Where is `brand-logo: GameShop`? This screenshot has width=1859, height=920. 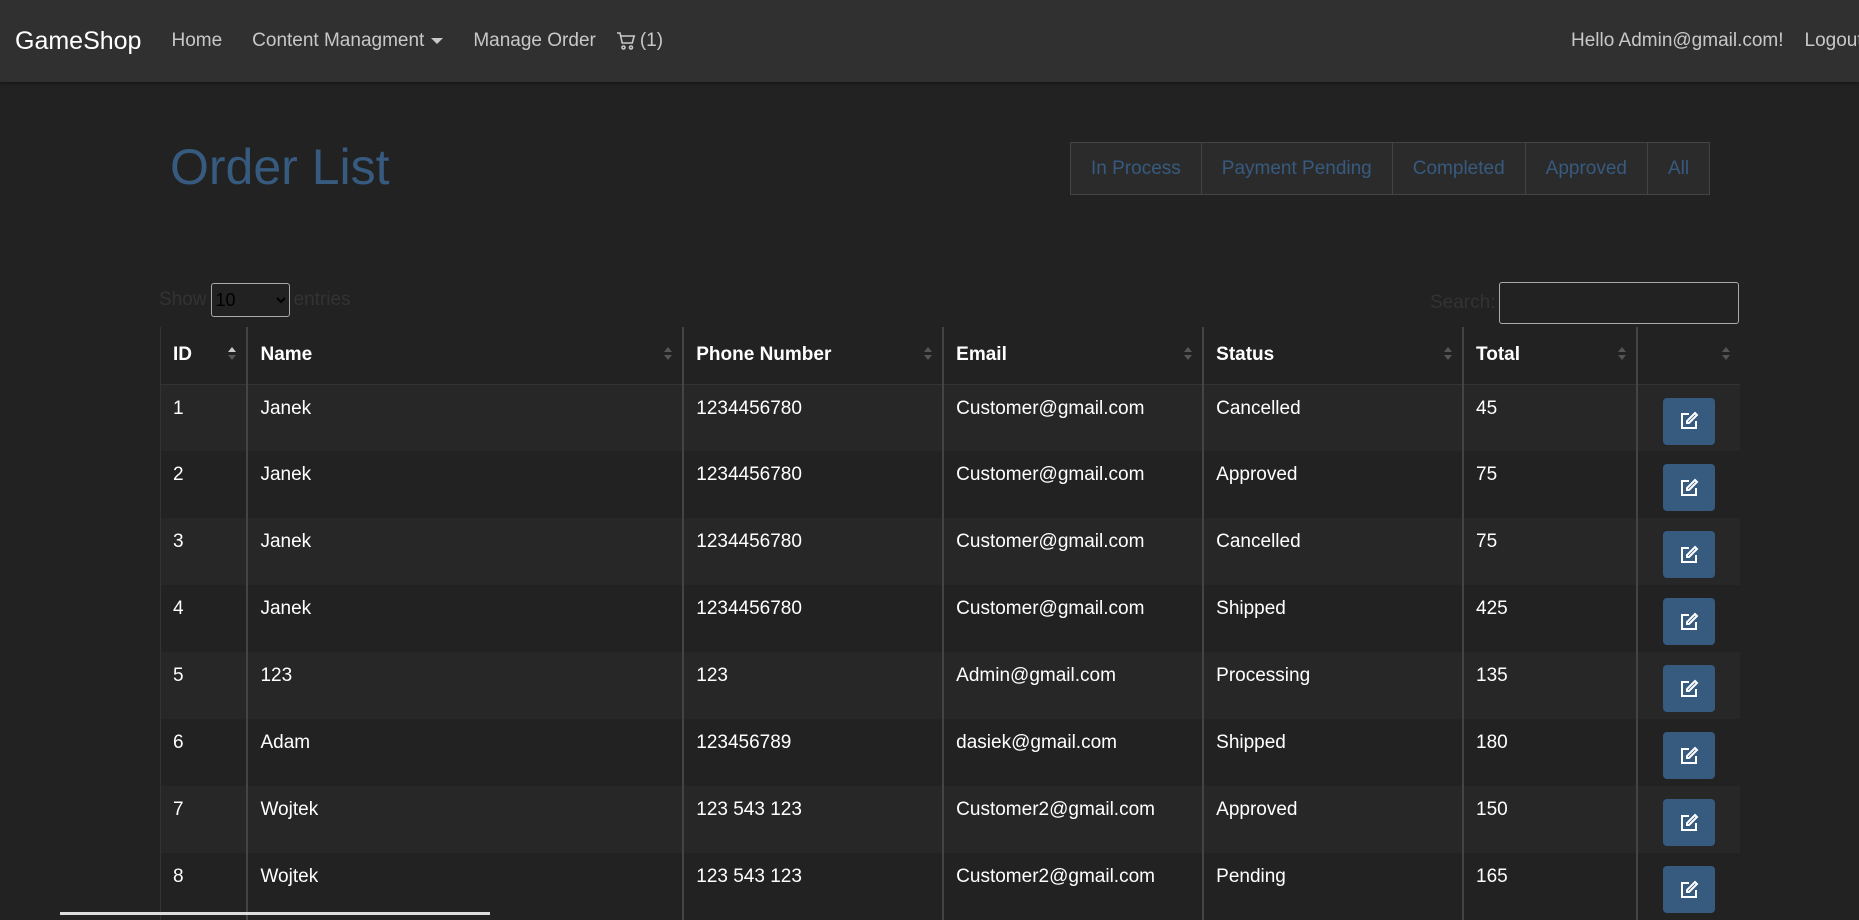
brand-logo: GameShop is located at coordinates (78, 41).